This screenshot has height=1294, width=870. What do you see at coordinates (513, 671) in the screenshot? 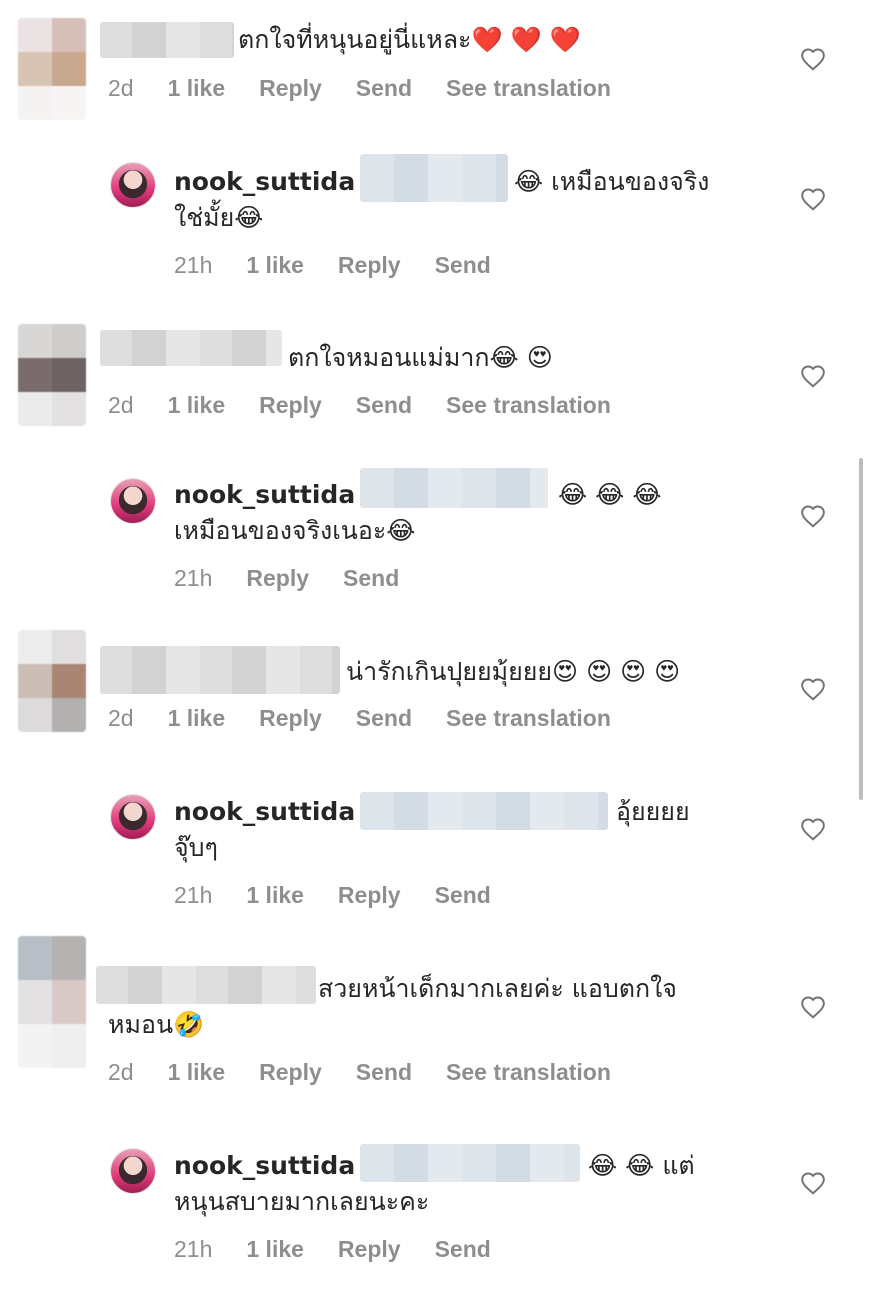
I see `comment-text: น่ารักเกินปุยยมุ้ยยย😍 😍 😍 😍` at bounding box center [513, 671].